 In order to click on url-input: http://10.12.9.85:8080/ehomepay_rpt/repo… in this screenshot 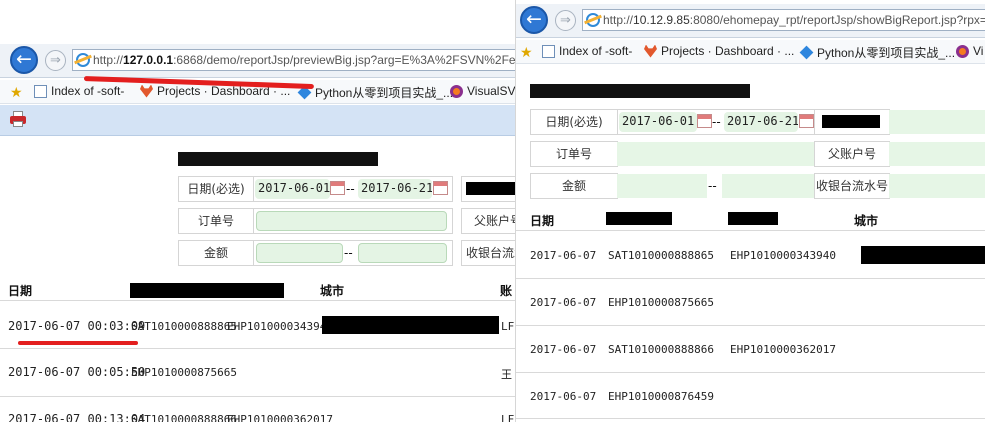, I will do `click(783, 20)`.